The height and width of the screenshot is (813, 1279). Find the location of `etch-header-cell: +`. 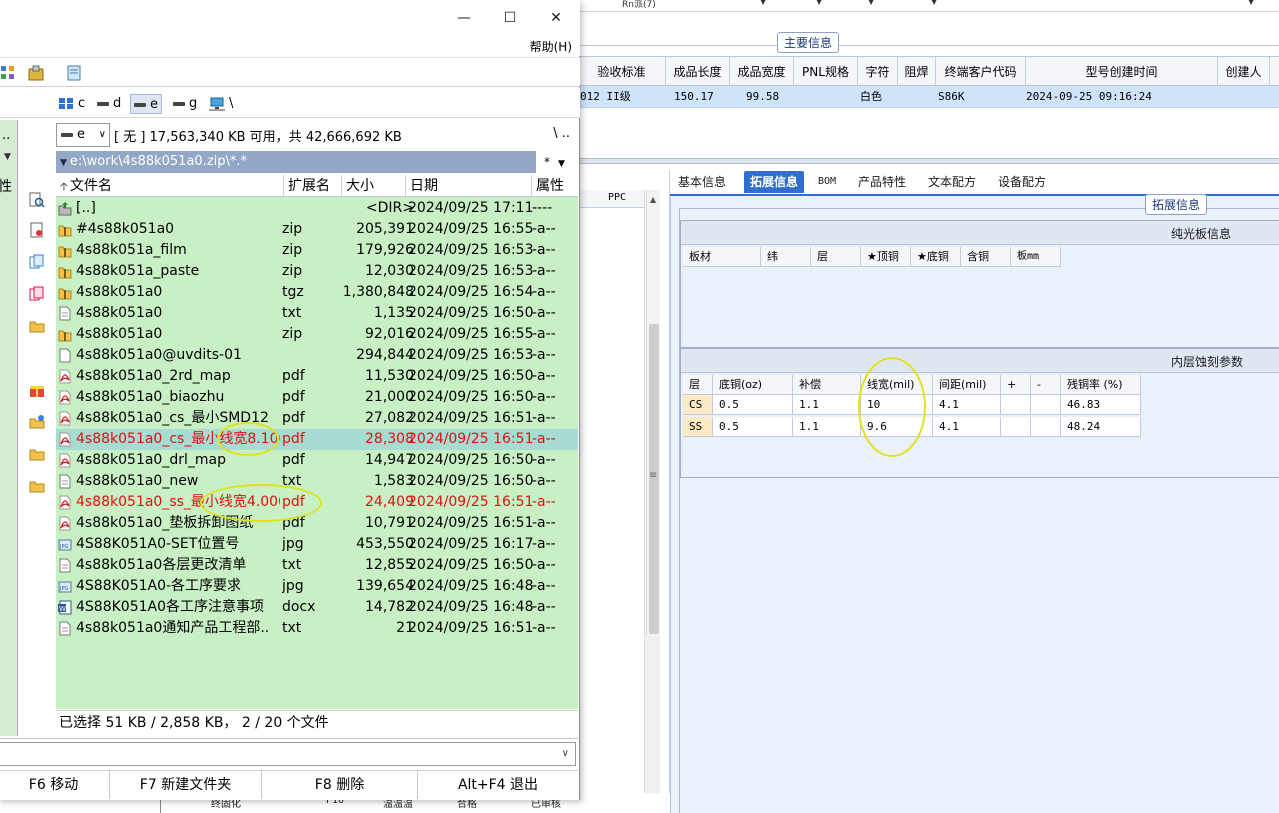

etch-header-cell: + is located at coordinates (1016, 385).